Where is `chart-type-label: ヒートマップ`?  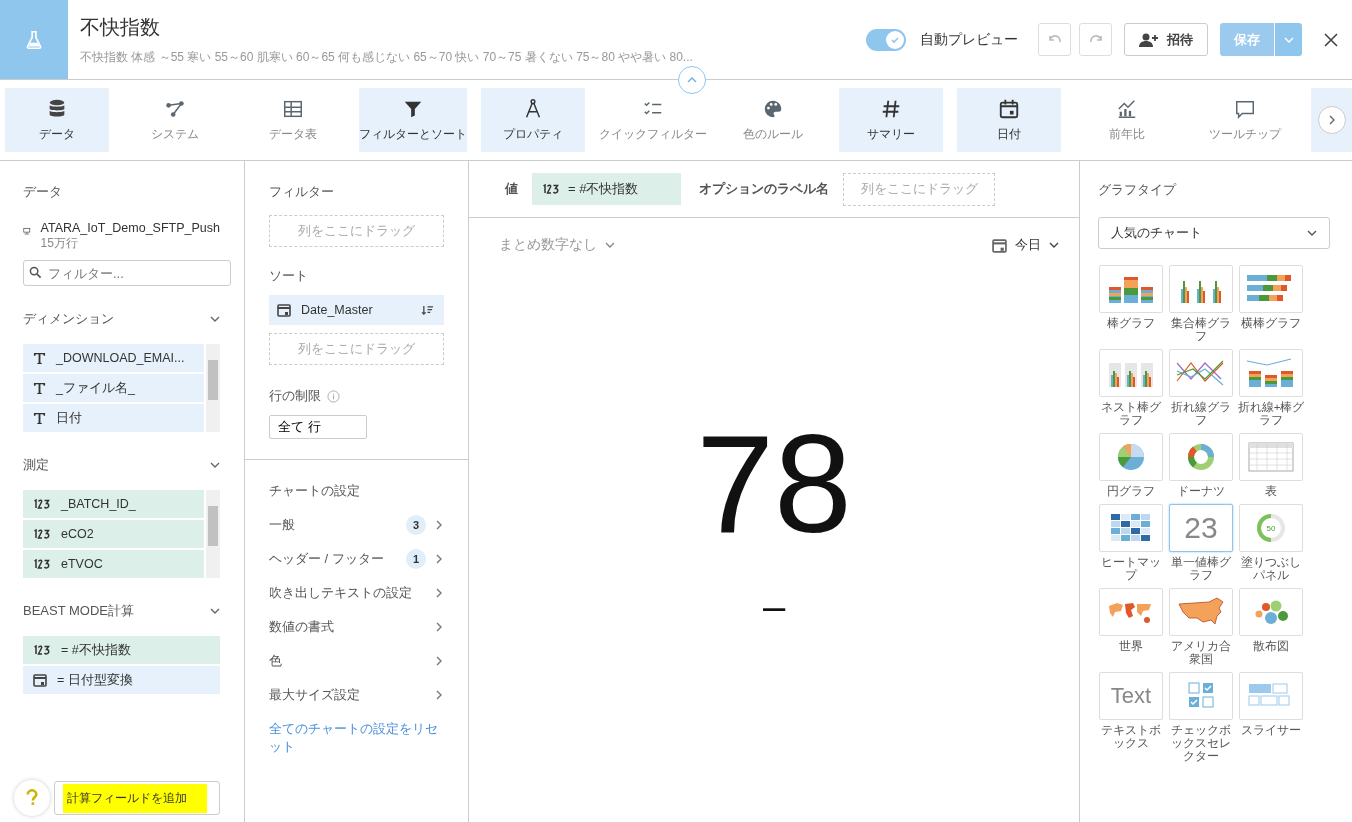 chart-type-label: ヒートマップ is located at coordinates (1131, 569).